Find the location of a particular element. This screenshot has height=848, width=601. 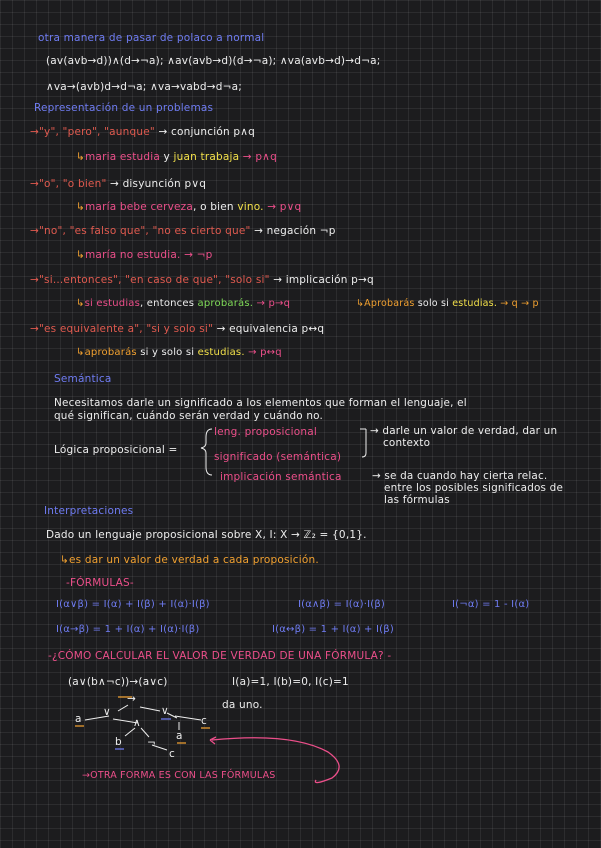

example-q: juan trabaja is located at coordinates (206, 157).